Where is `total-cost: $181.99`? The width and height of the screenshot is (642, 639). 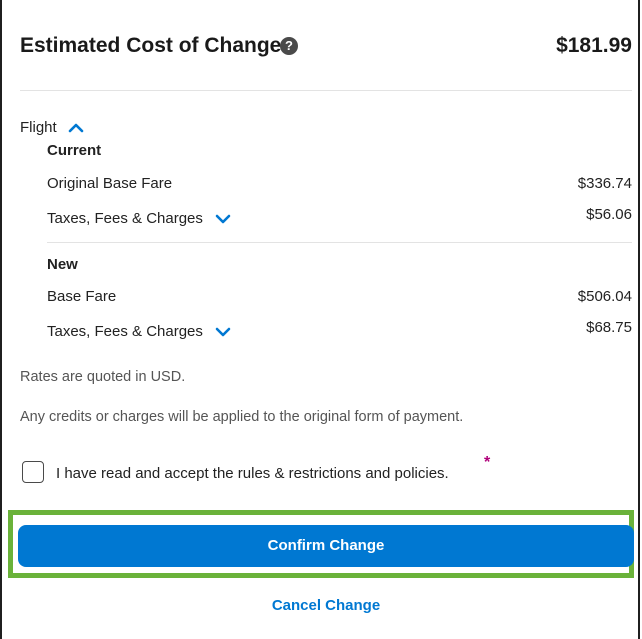
total-cost: $181.99 is located at coordinates (594, 45).